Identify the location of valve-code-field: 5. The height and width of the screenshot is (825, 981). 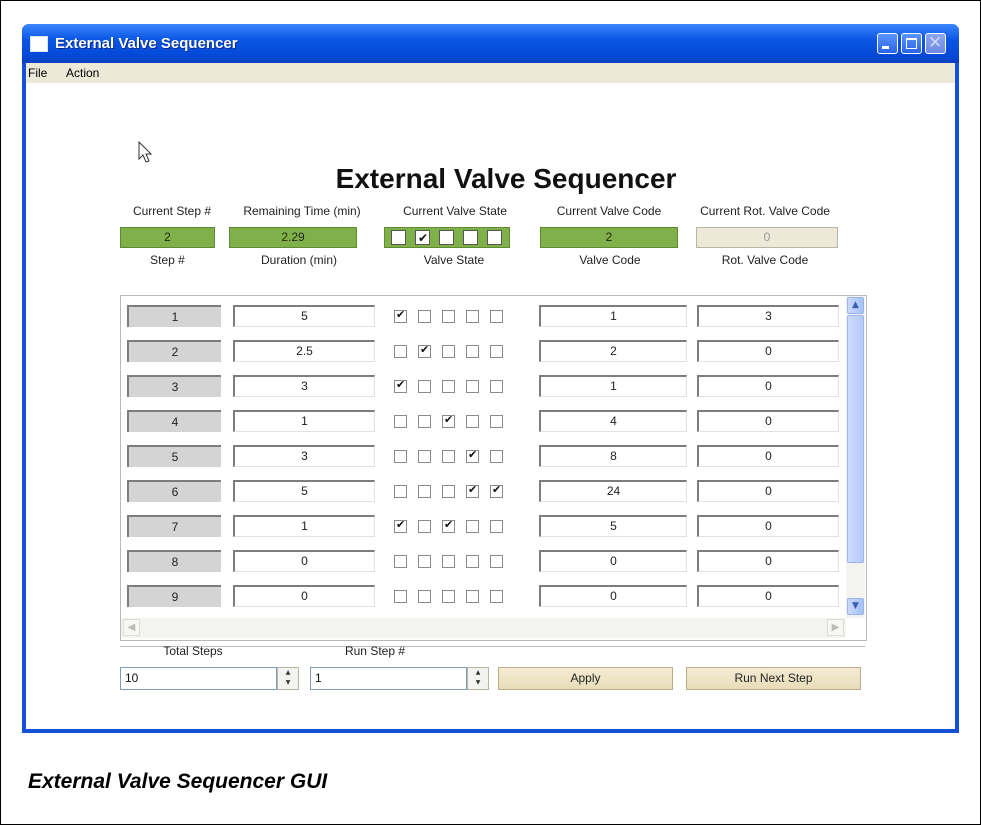
(613, 526).